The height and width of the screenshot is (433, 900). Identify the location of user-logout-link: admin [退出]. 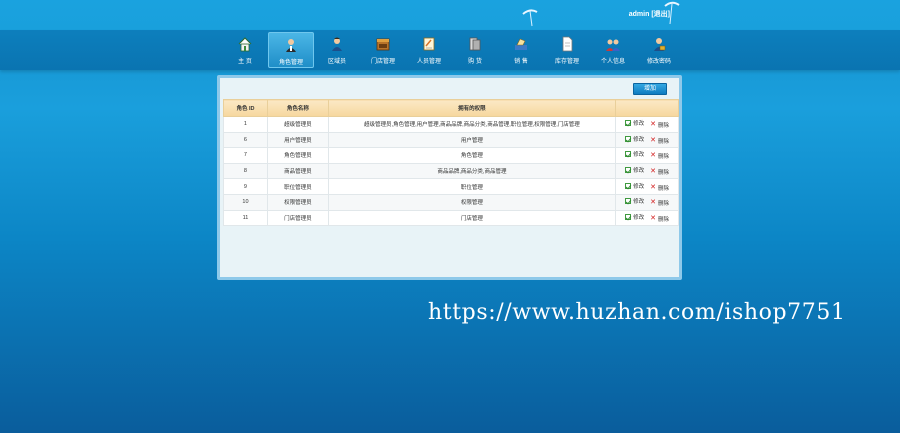
(649, 14).